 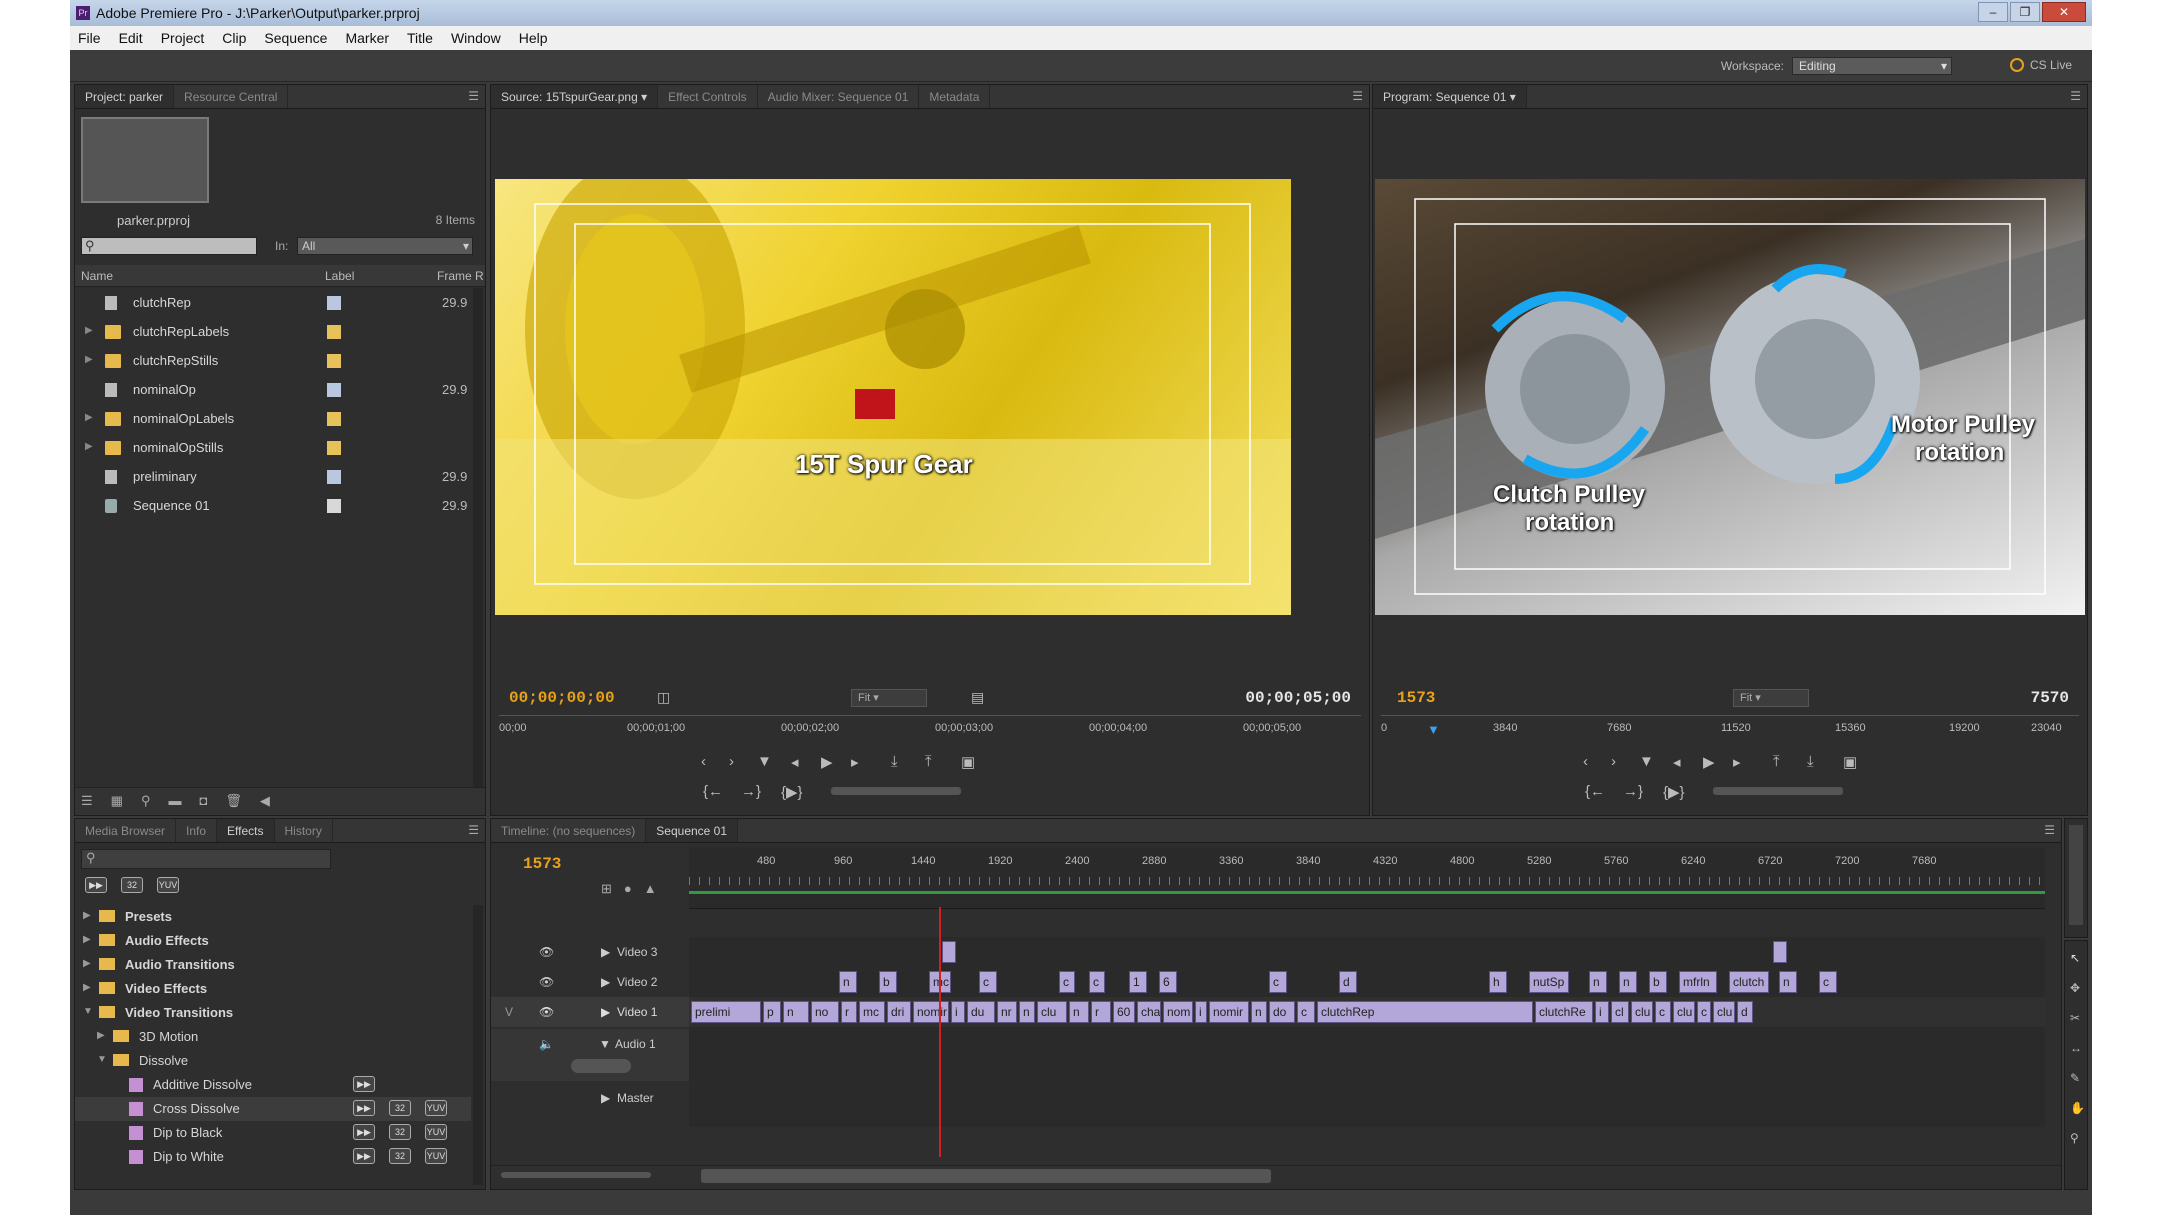 I want to click on column-frame-rate: Frame R, so click(x=460, y=276).